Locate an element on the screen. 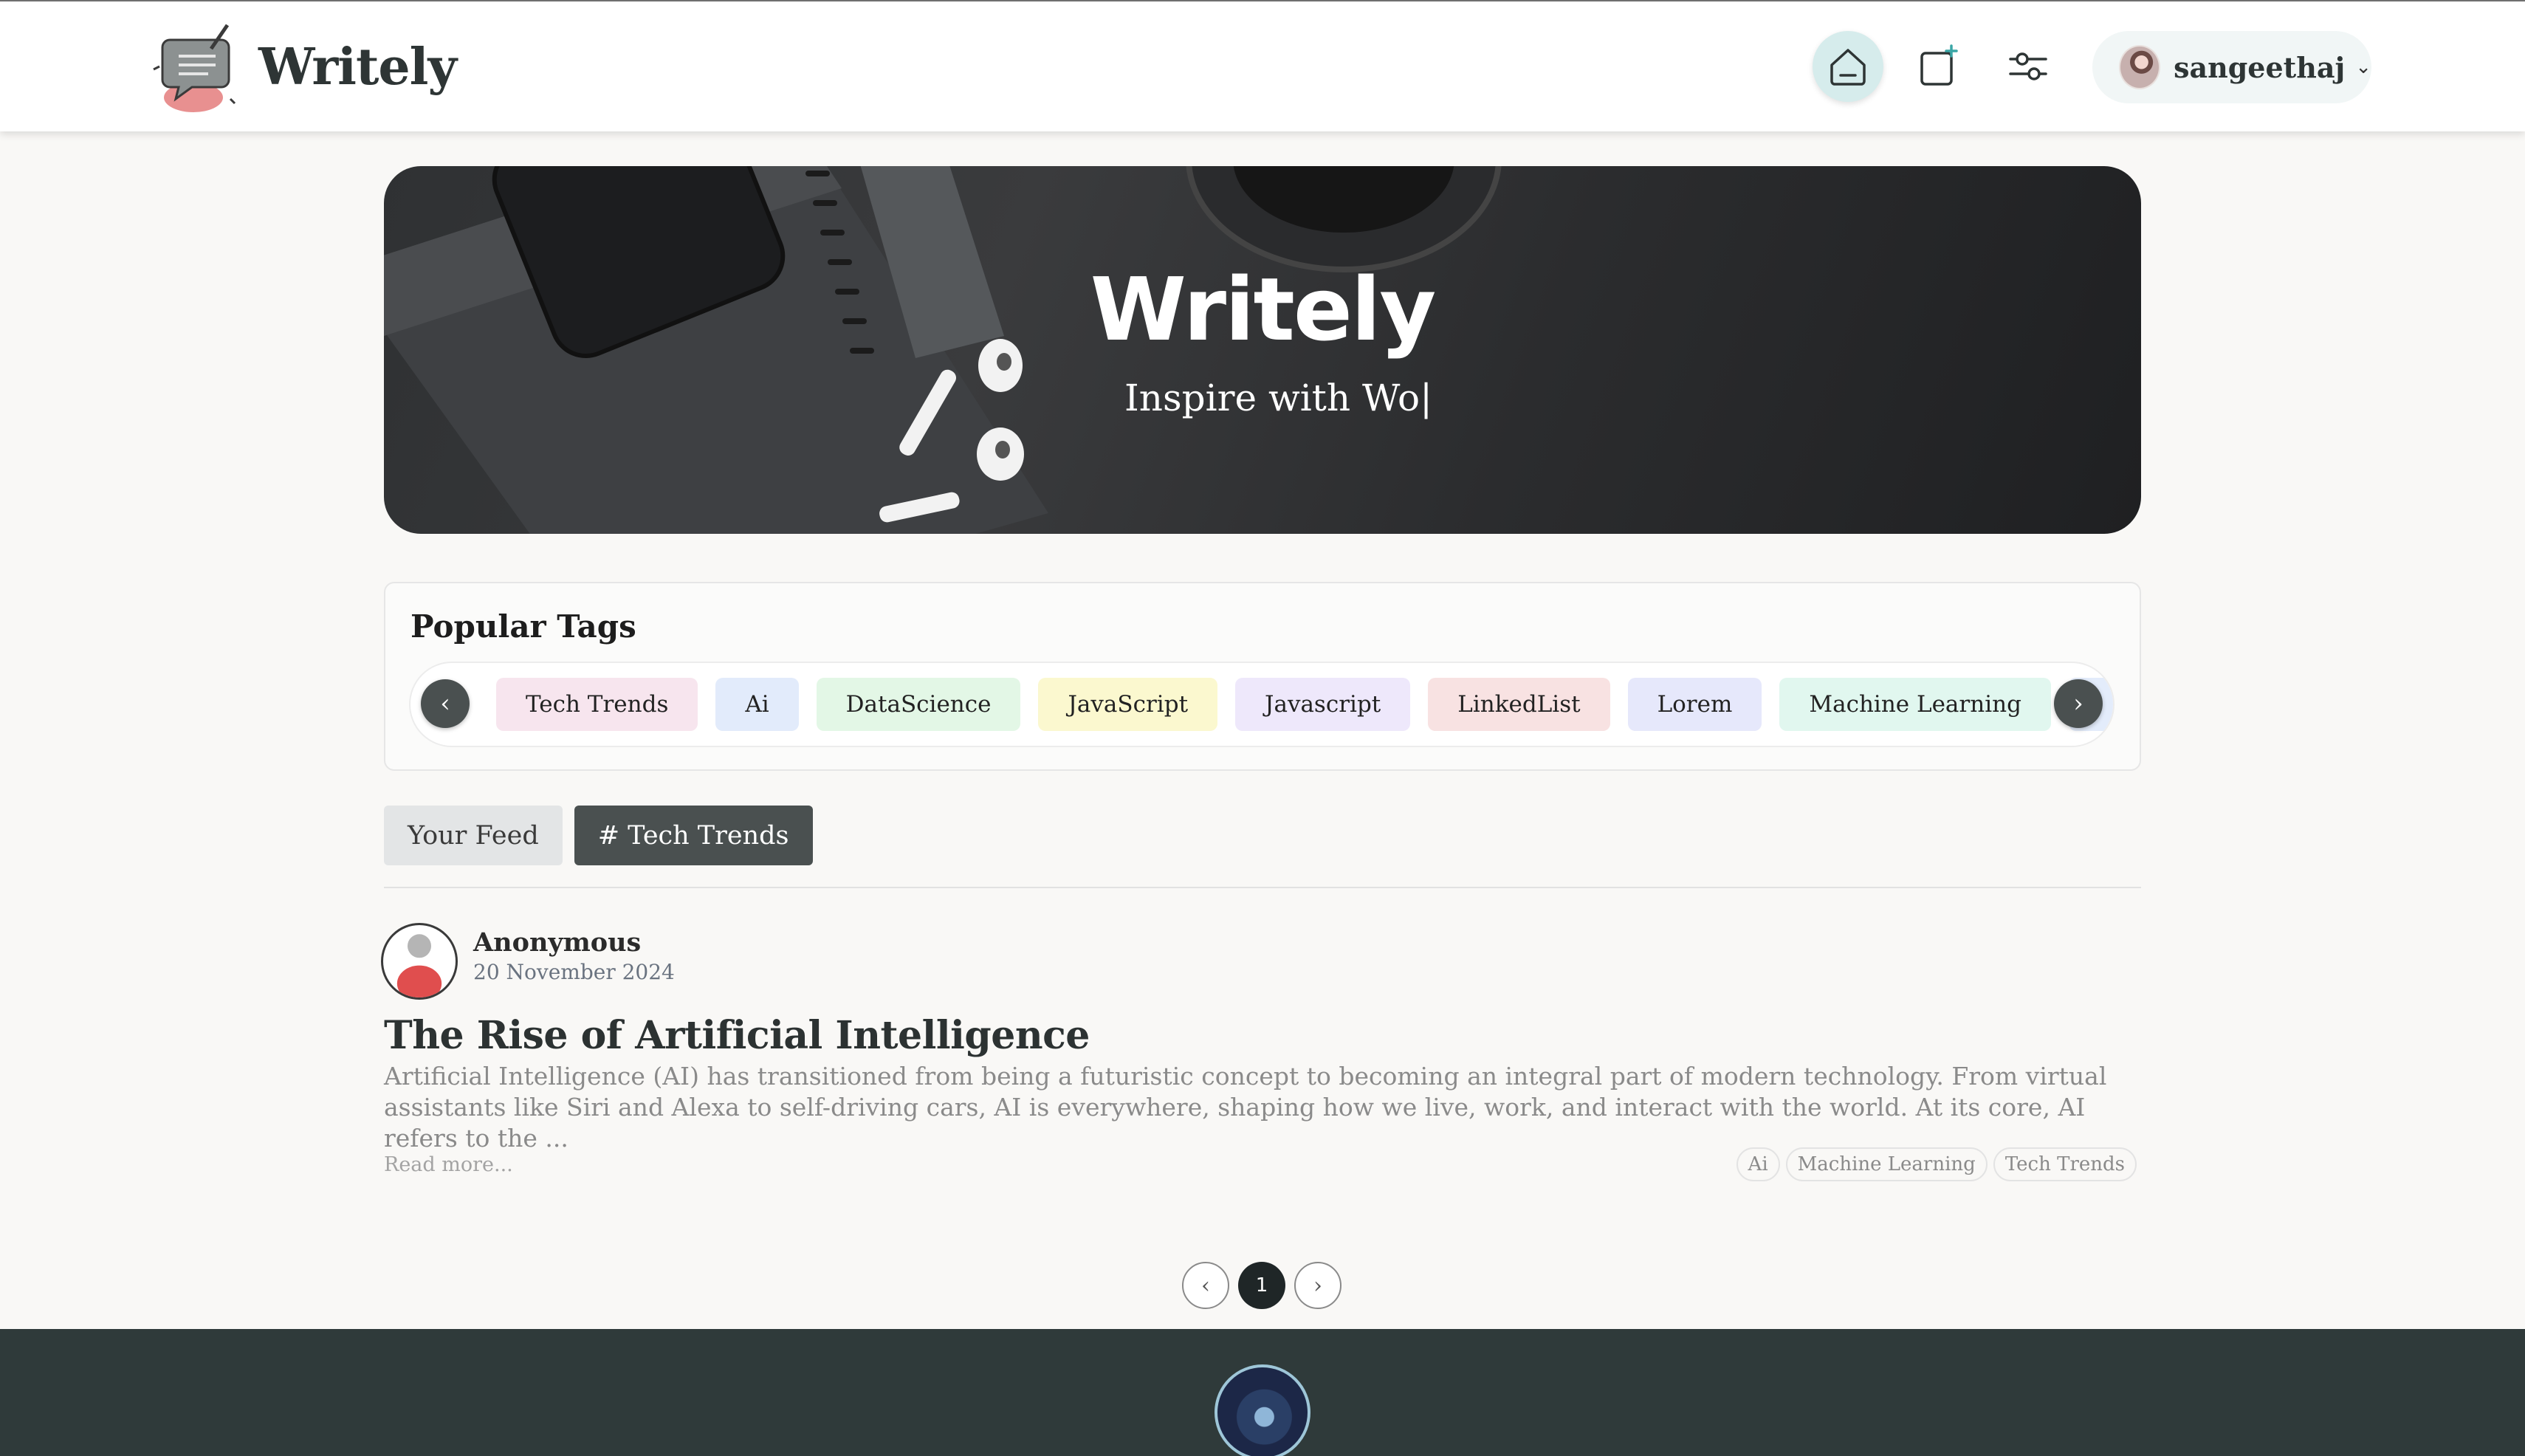 This screenshot has width=2525, height=1456. home-icon is located at coordinates (1848, 67).